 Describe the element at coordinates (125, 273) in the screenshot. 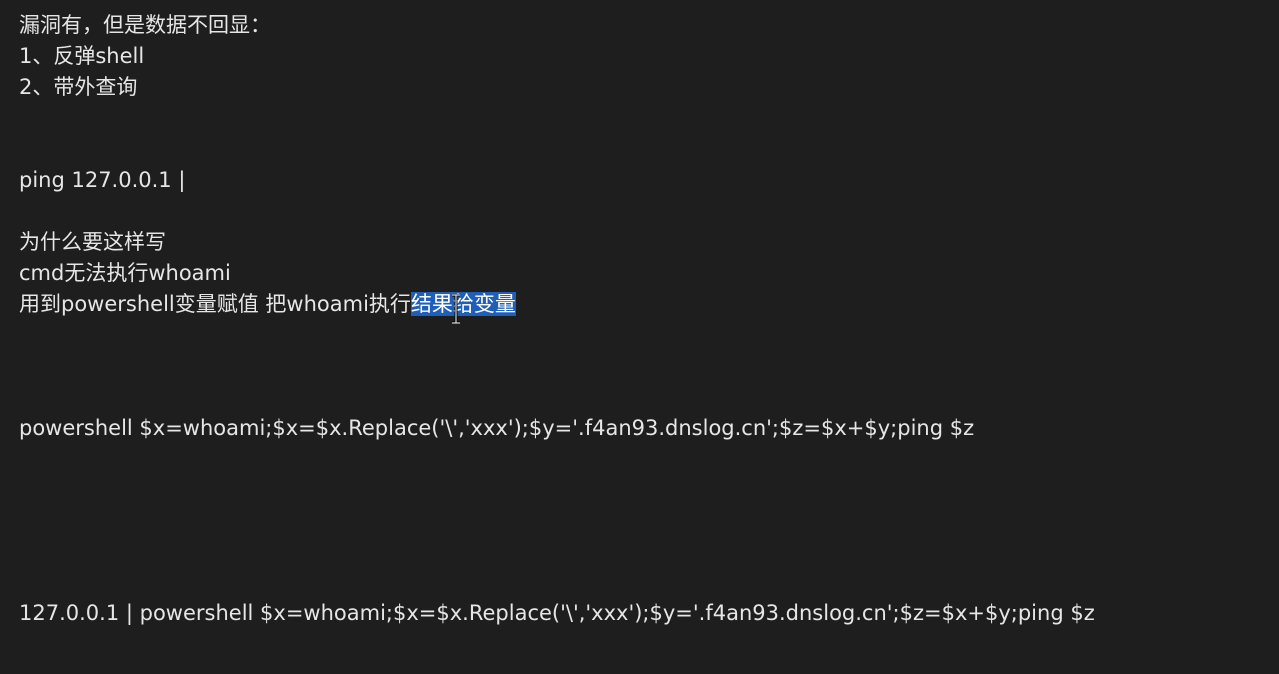

I see `text-line-cmd: cmd无法执行whoami` at that location.